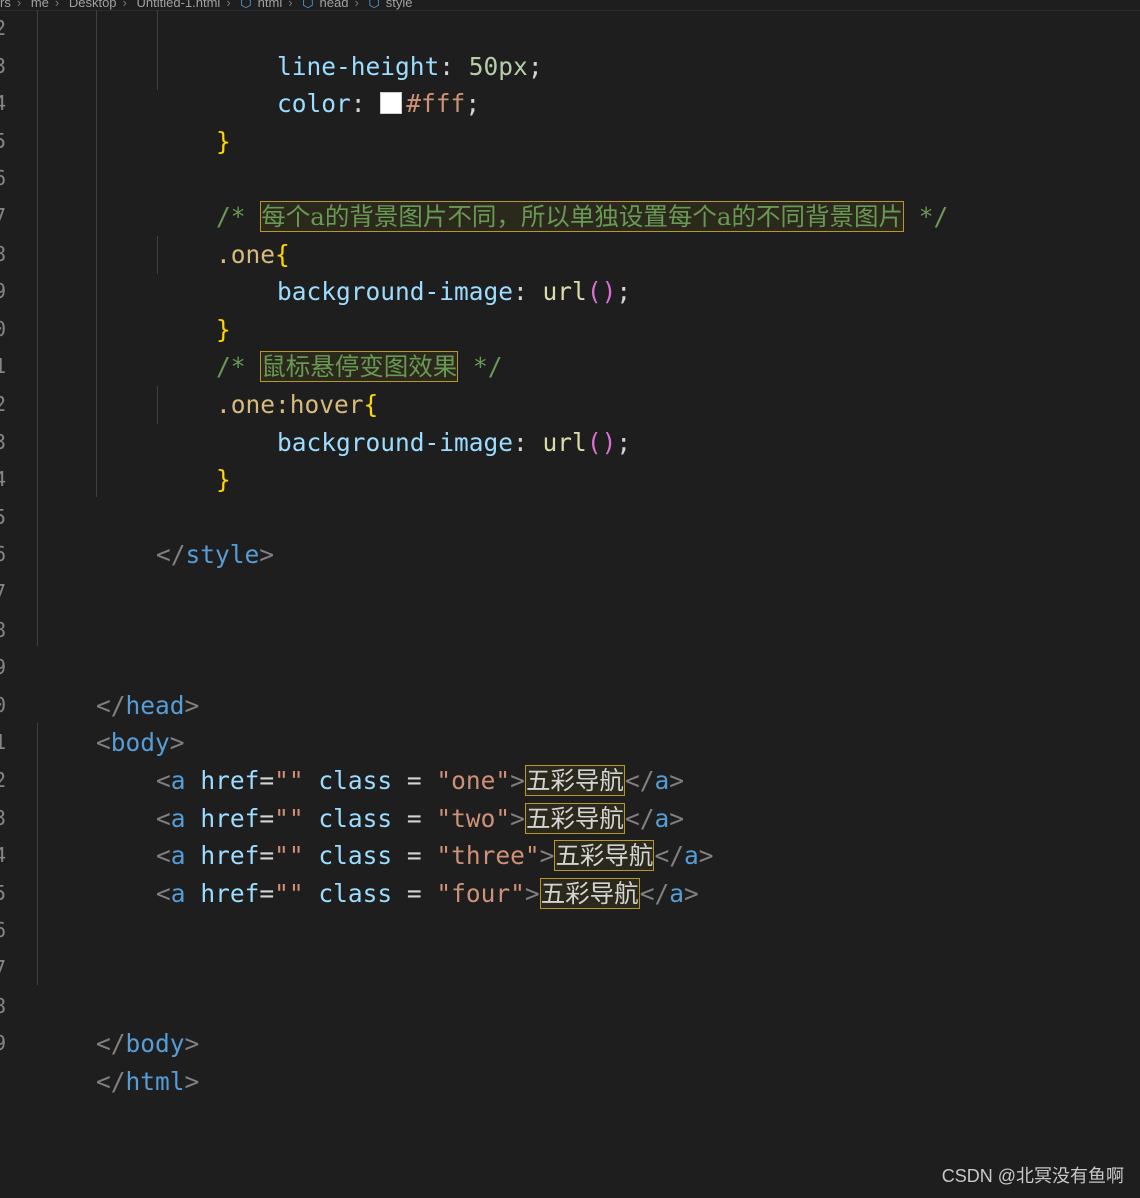 This screenshot has width=1140, height=1198. I want to click on css-property: background-image, so click(395, 292).